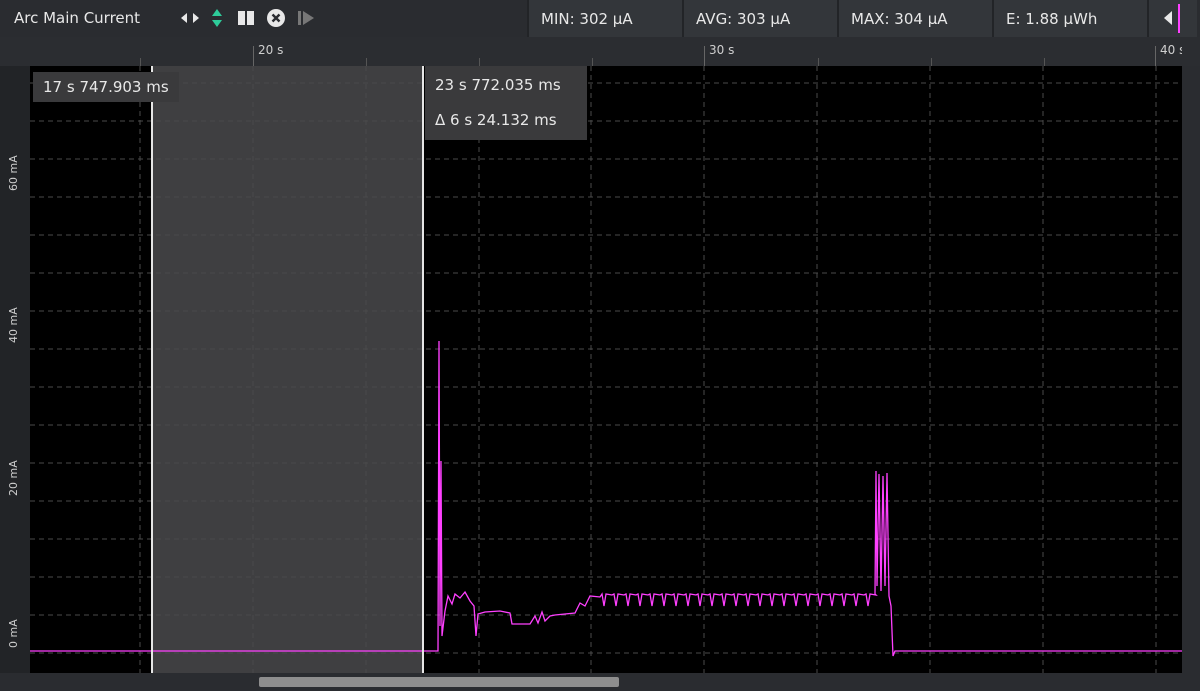  I want to click on play-icon, so click(306, 18).